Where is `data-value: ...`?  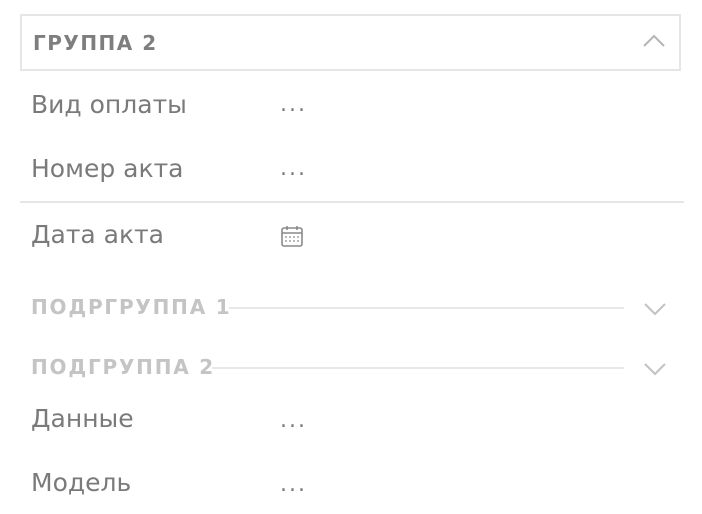
data-value: ... is located at coordinates (293, 421).